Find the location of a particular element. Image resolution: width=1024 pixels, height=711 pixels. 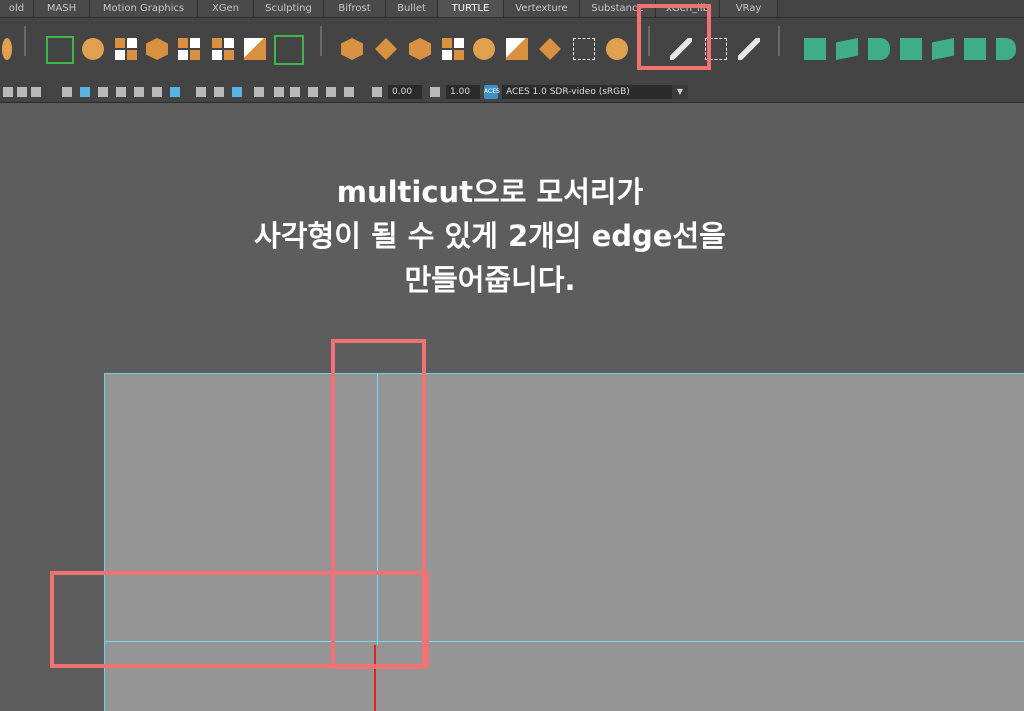

xray-icon is located at coordinates (219, 92).